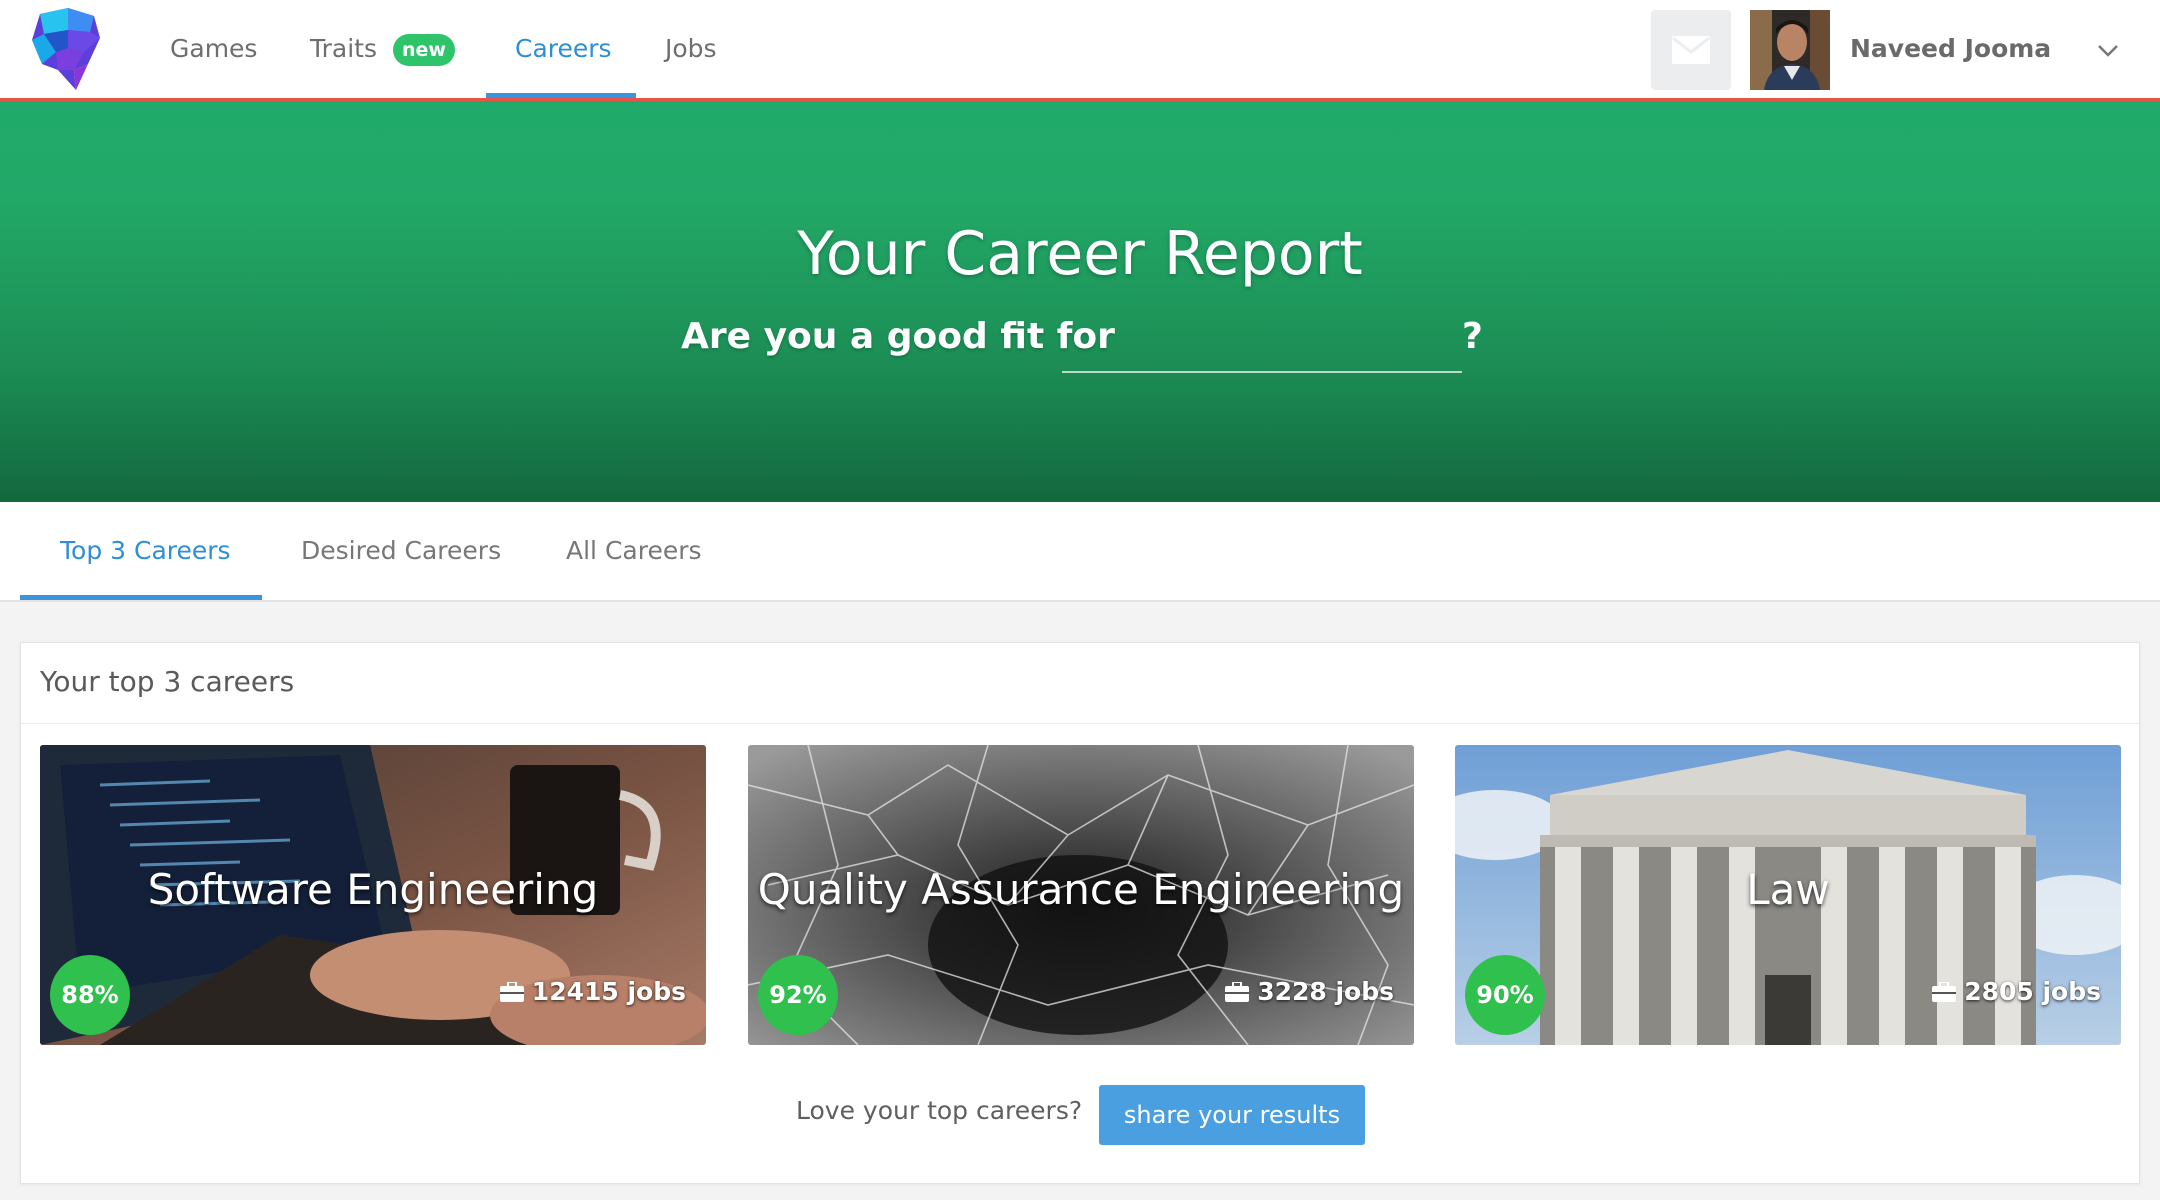 This screenshot has height=1200, width=2160. What do you see at coordinates (68, 50) in the screenshot?
I see `brain-logo-icon` at bounding box center [68, 50].